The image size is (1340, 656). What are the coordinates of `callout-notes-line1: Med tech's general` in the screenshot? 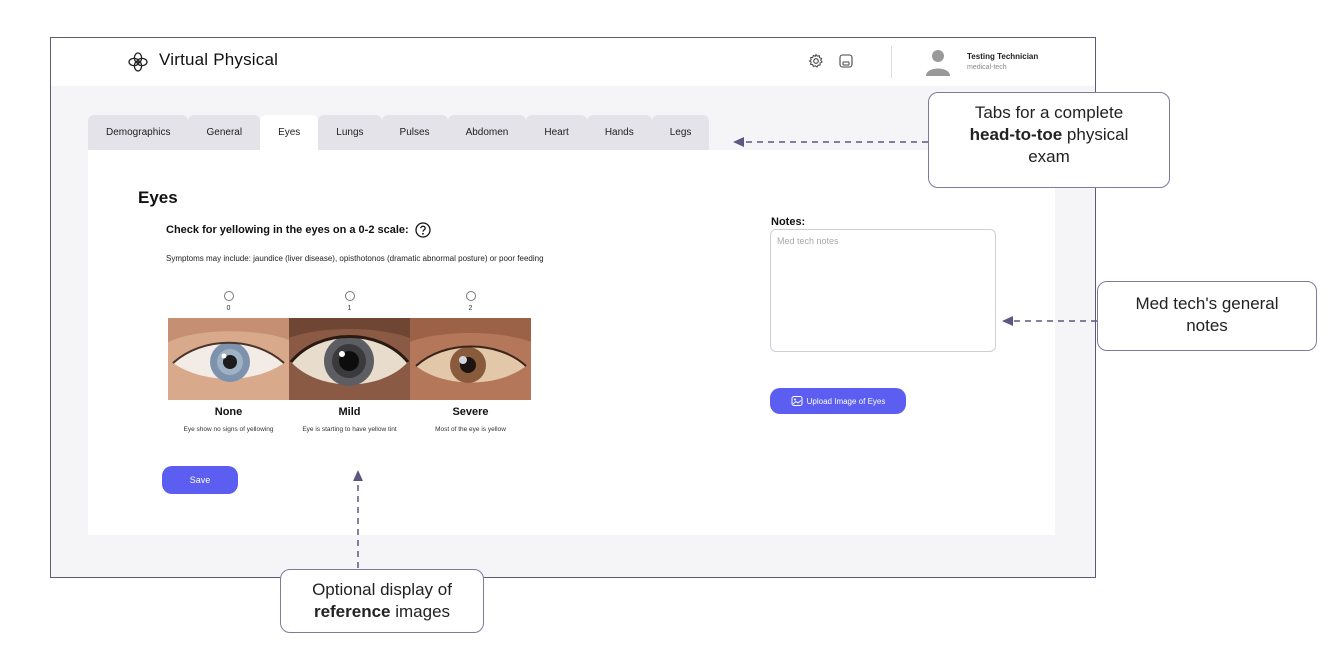 It's located at (1207, 303).